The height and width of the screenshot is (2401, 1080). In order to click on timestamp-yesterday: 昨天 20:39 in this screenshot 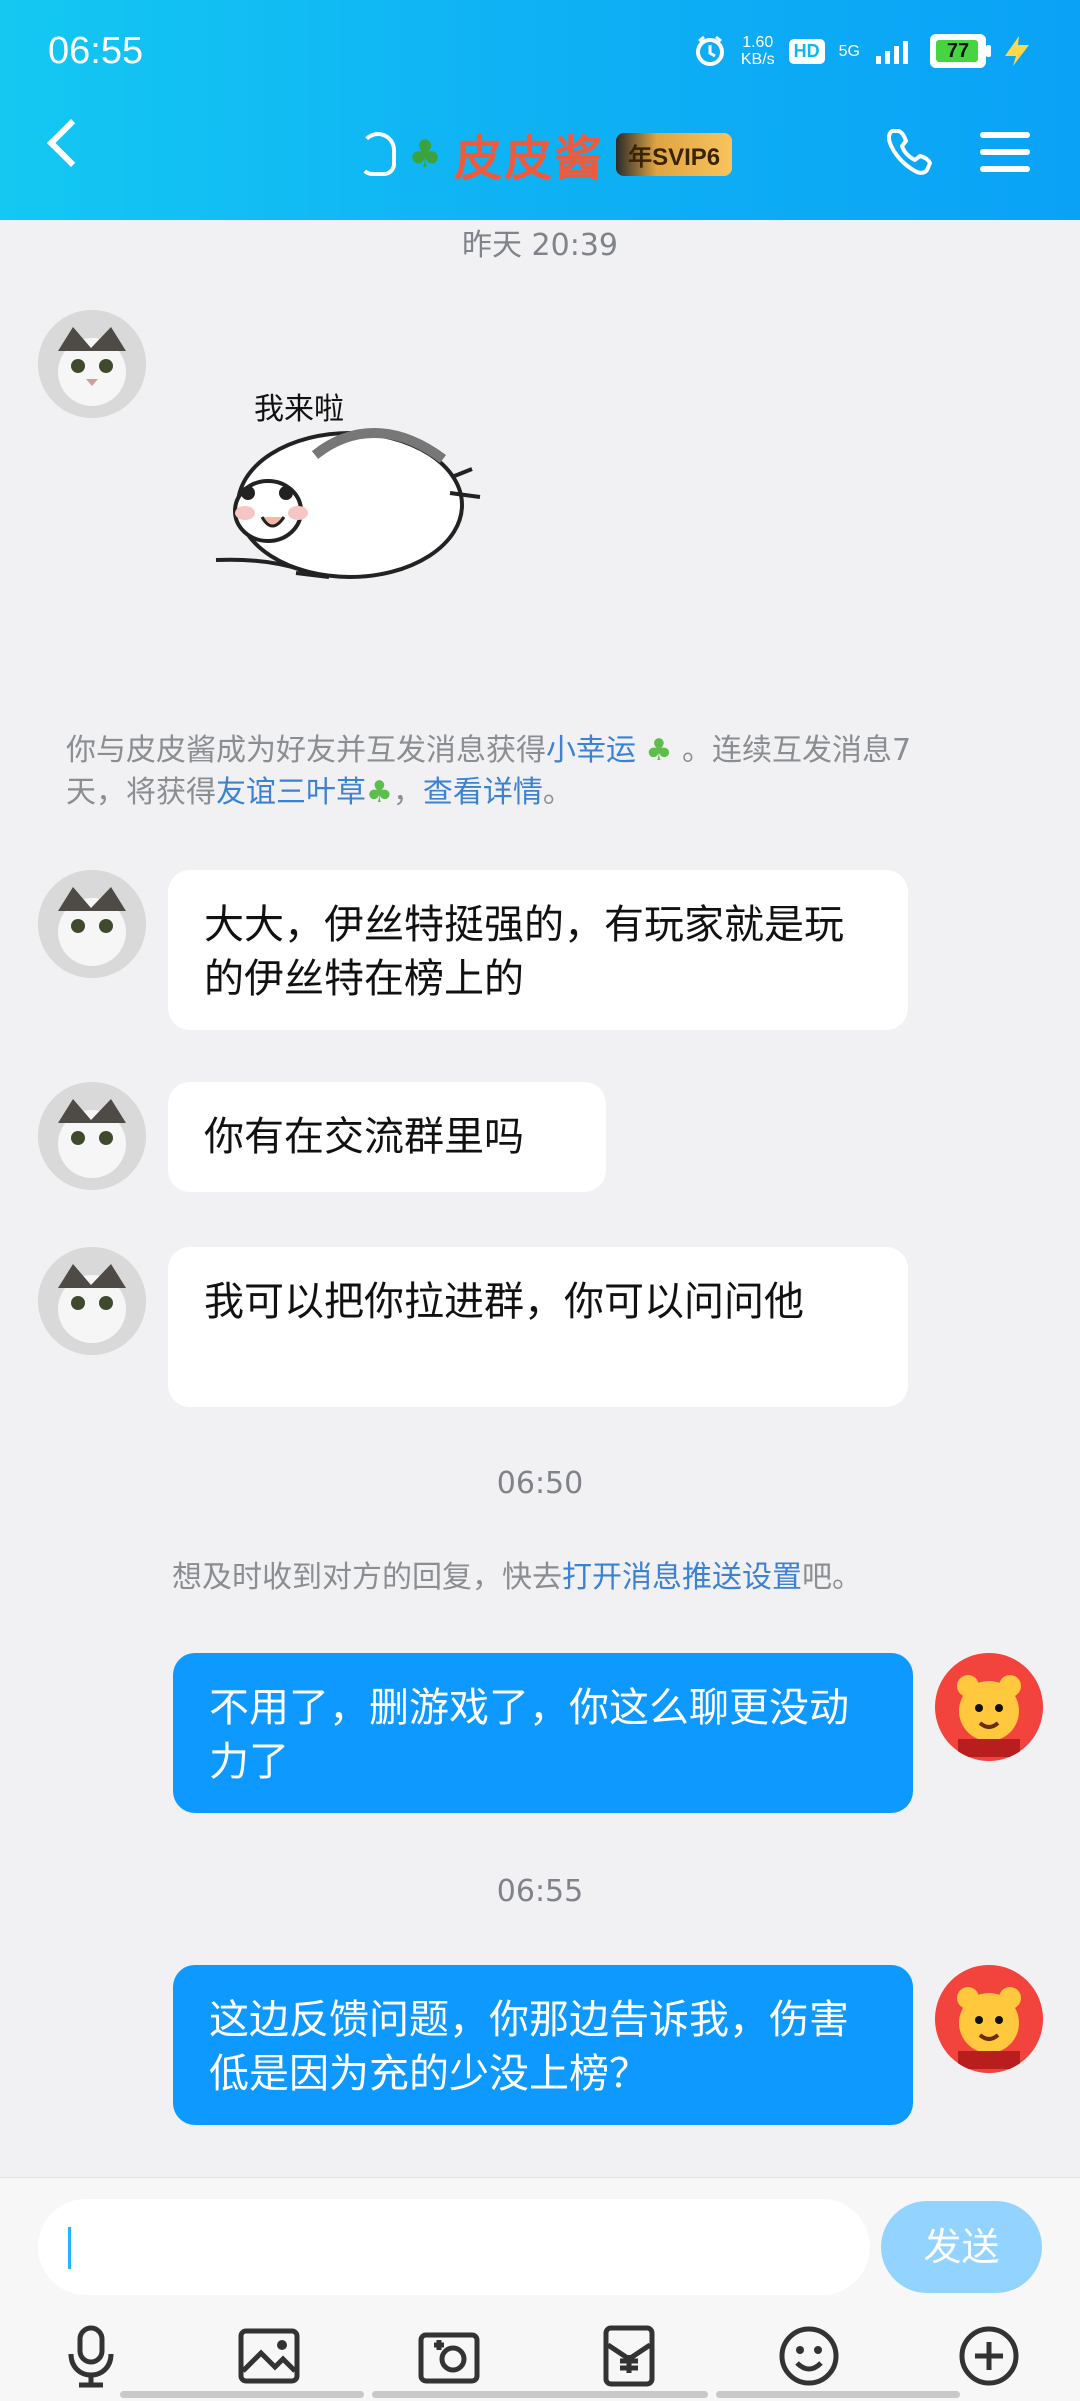, I will do `click(540, 245)`.